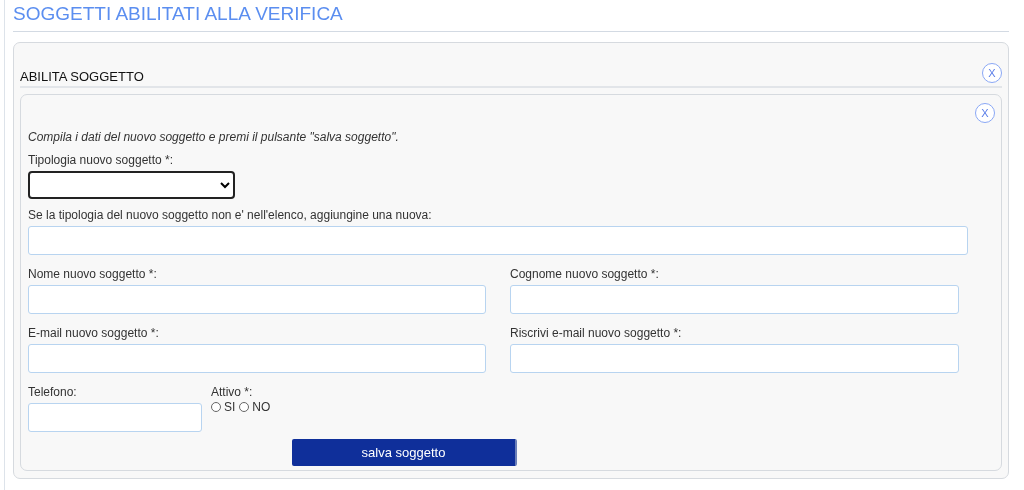 The height and width of the screenshot is (490, 1024). Describe the element at coordinates (93, 274) in the screenshot. I see `field-label: Nome nuovo soggetto *:` at that location.